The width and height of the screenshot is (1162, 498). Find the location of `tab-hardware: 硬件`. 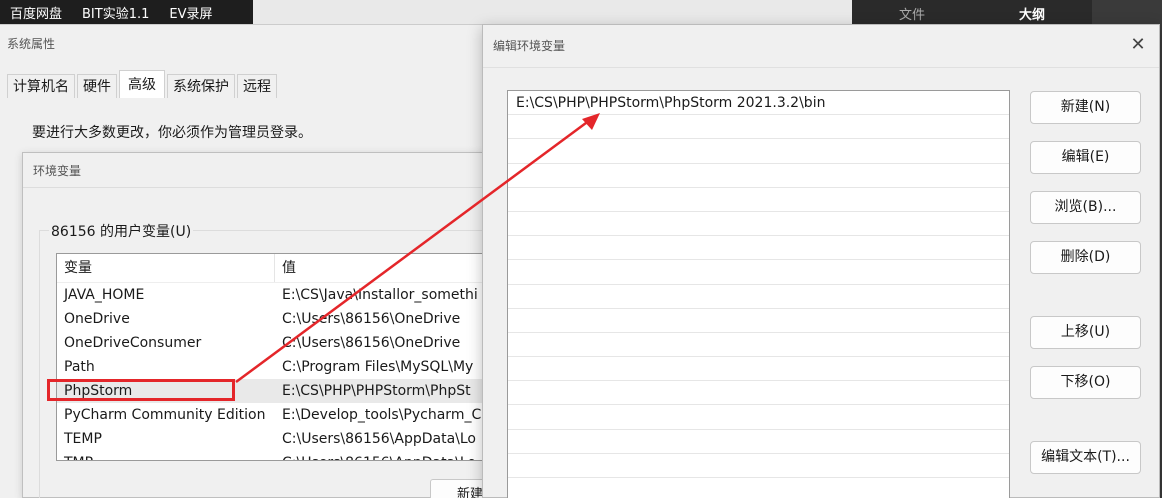

tab-hardware: 硬件 is located at coordinates (97, 86).